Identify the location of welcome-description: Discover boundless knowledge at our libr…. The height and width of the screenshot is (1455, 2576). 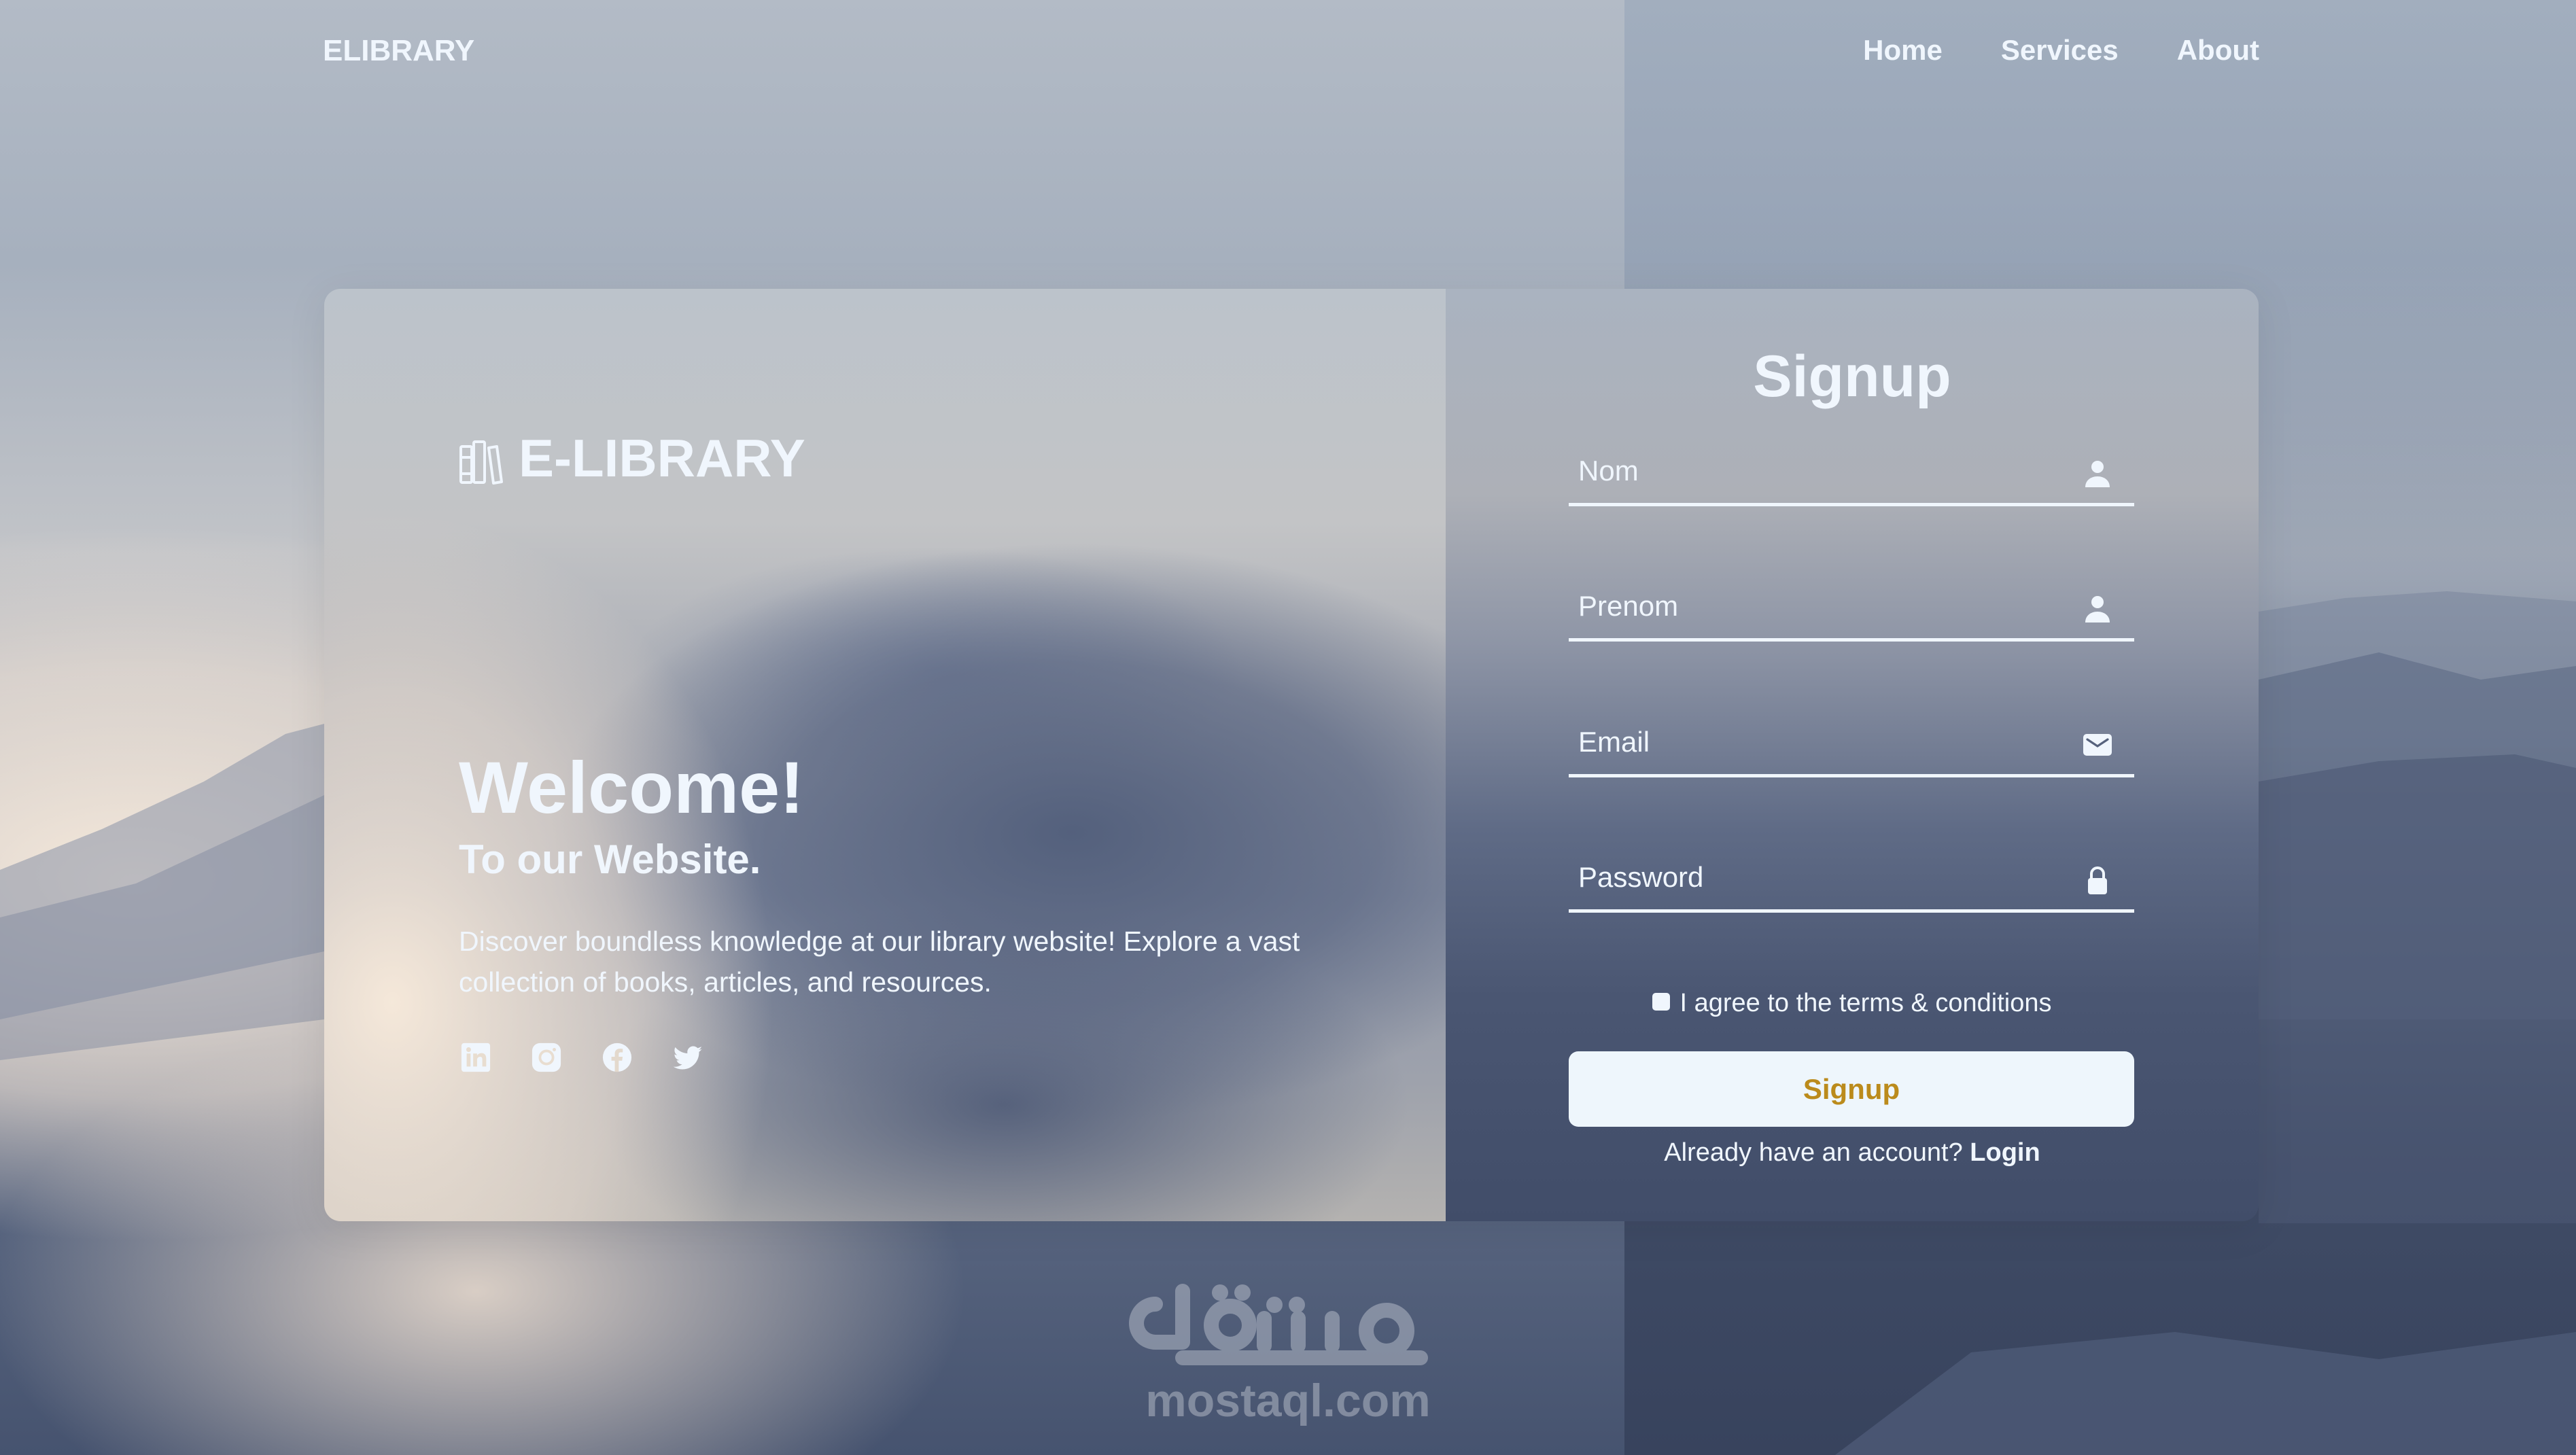
(879, 962).